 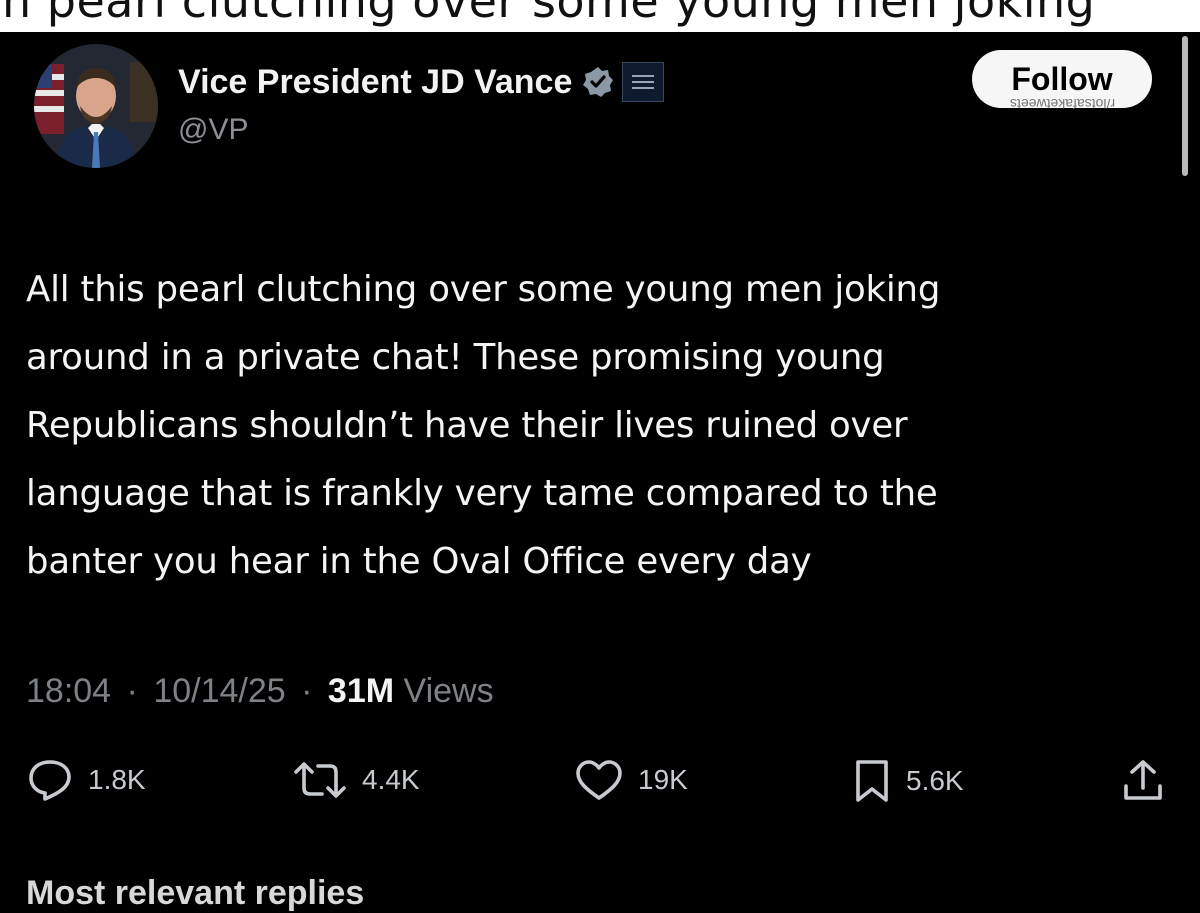 What do you see at coordinates (1185, 106) in the screenshot?
I see `scrollbar` at bounding box center [1185, 106].